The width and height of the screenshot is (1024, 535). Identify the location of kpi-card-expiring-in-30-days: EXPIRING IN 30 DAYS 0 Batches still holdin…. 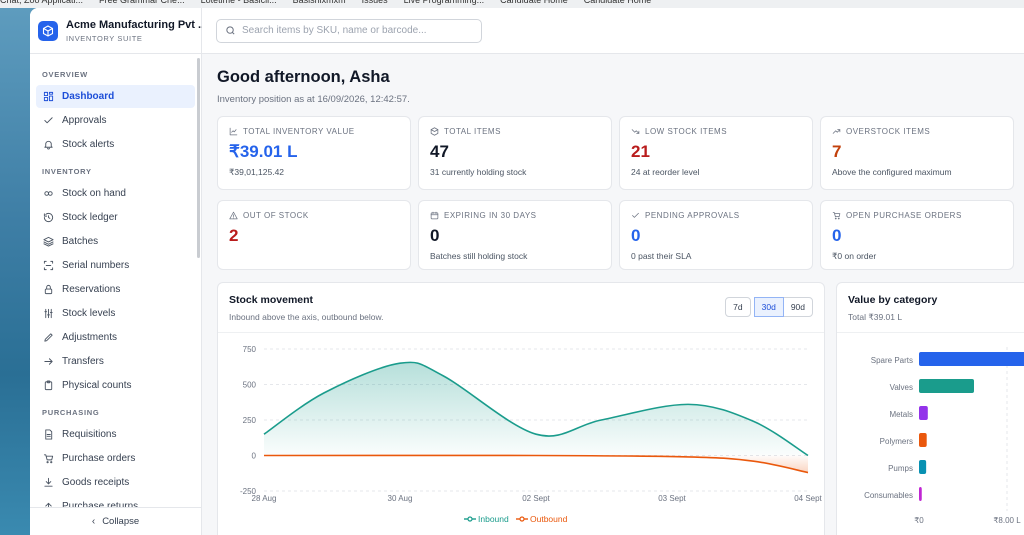
(515, 235).